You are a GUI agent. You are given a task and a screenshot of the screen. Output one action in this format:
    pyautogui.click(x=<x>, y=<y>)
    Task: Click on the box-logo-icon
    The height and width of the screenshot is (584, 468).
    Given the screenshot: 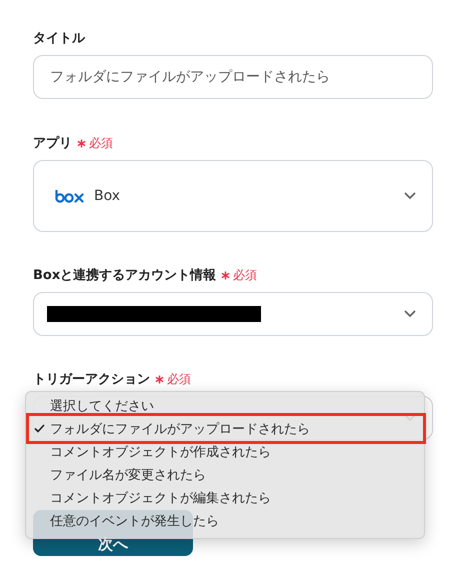 What is the action you would take?
    pyautogui.click(x=69, y=196)
    